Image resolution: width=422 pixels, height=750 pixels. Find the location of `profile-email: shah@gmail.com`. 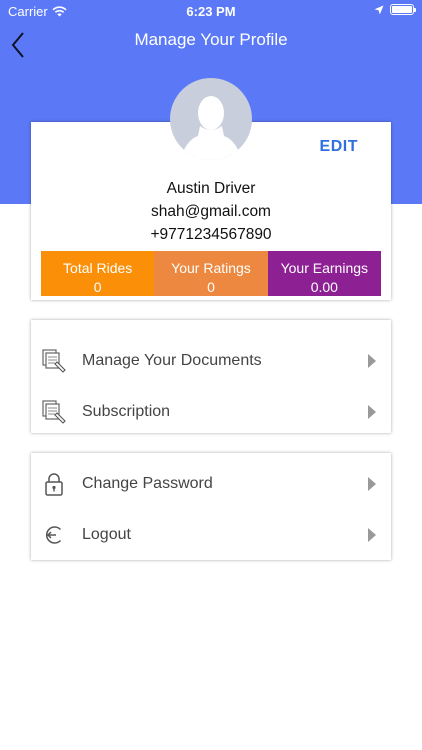

profile-email: shah@gmail.com is located at coordinates (211, 211).